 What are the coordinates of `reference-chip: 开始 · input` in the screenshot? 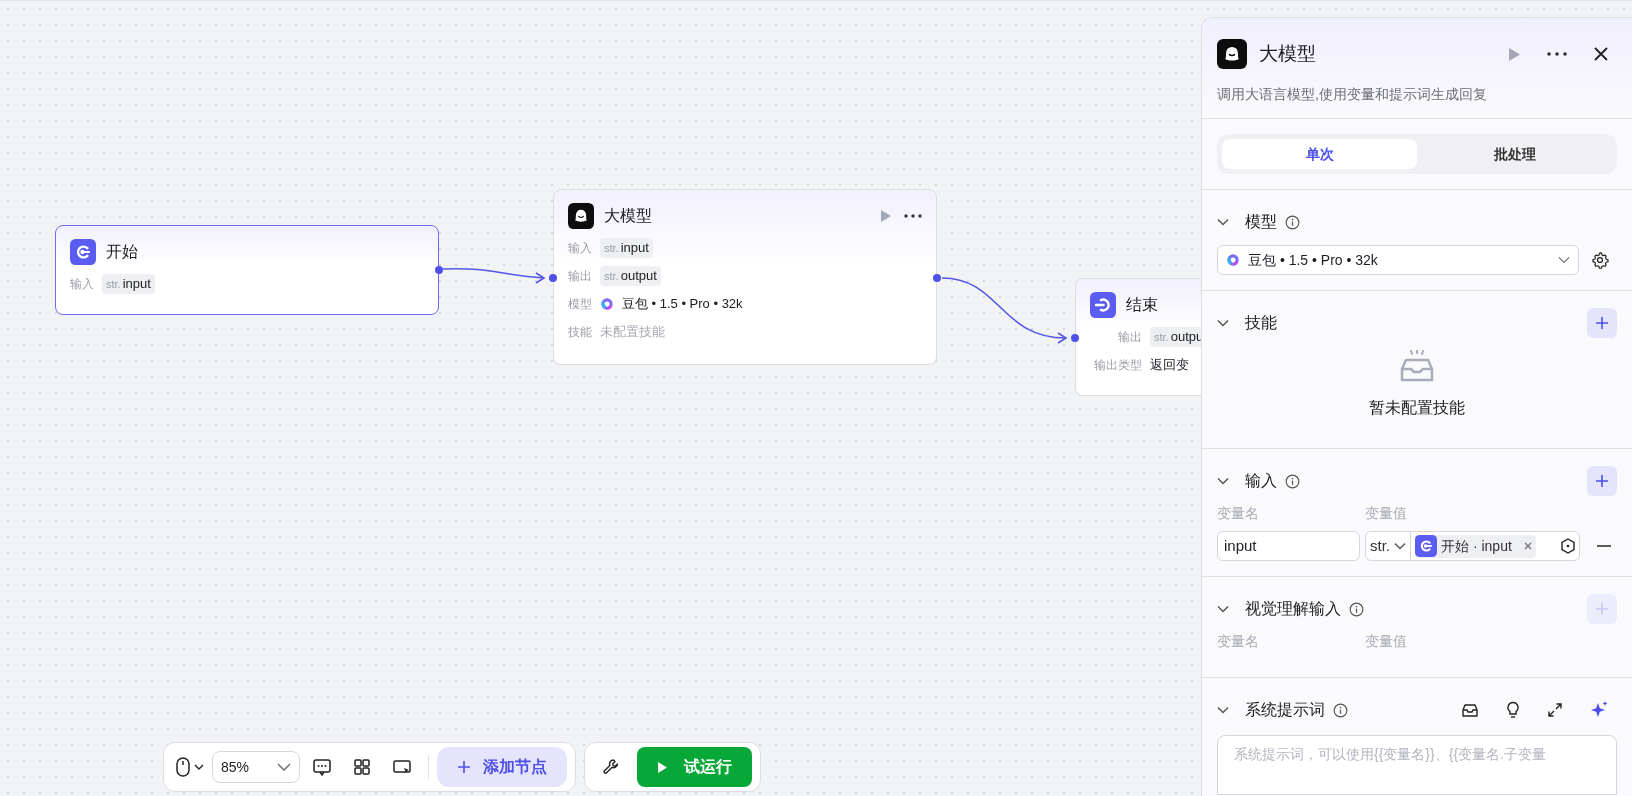 It's located at (1475, 546).